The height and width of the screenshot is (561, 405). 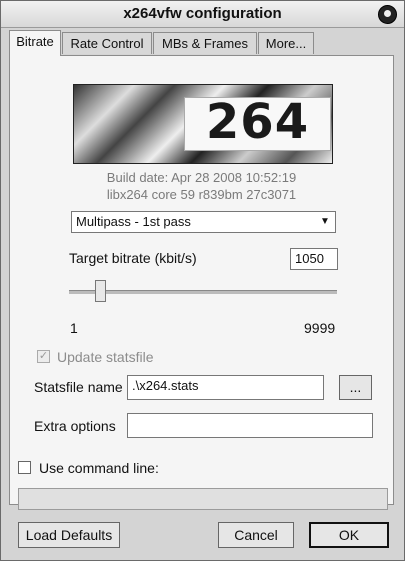 What do you see at coordinates (203, 222) in the screenshot?
I see `pass-mode-select: Multipass - 1st pass ▼` at bounding box center [203, 222].